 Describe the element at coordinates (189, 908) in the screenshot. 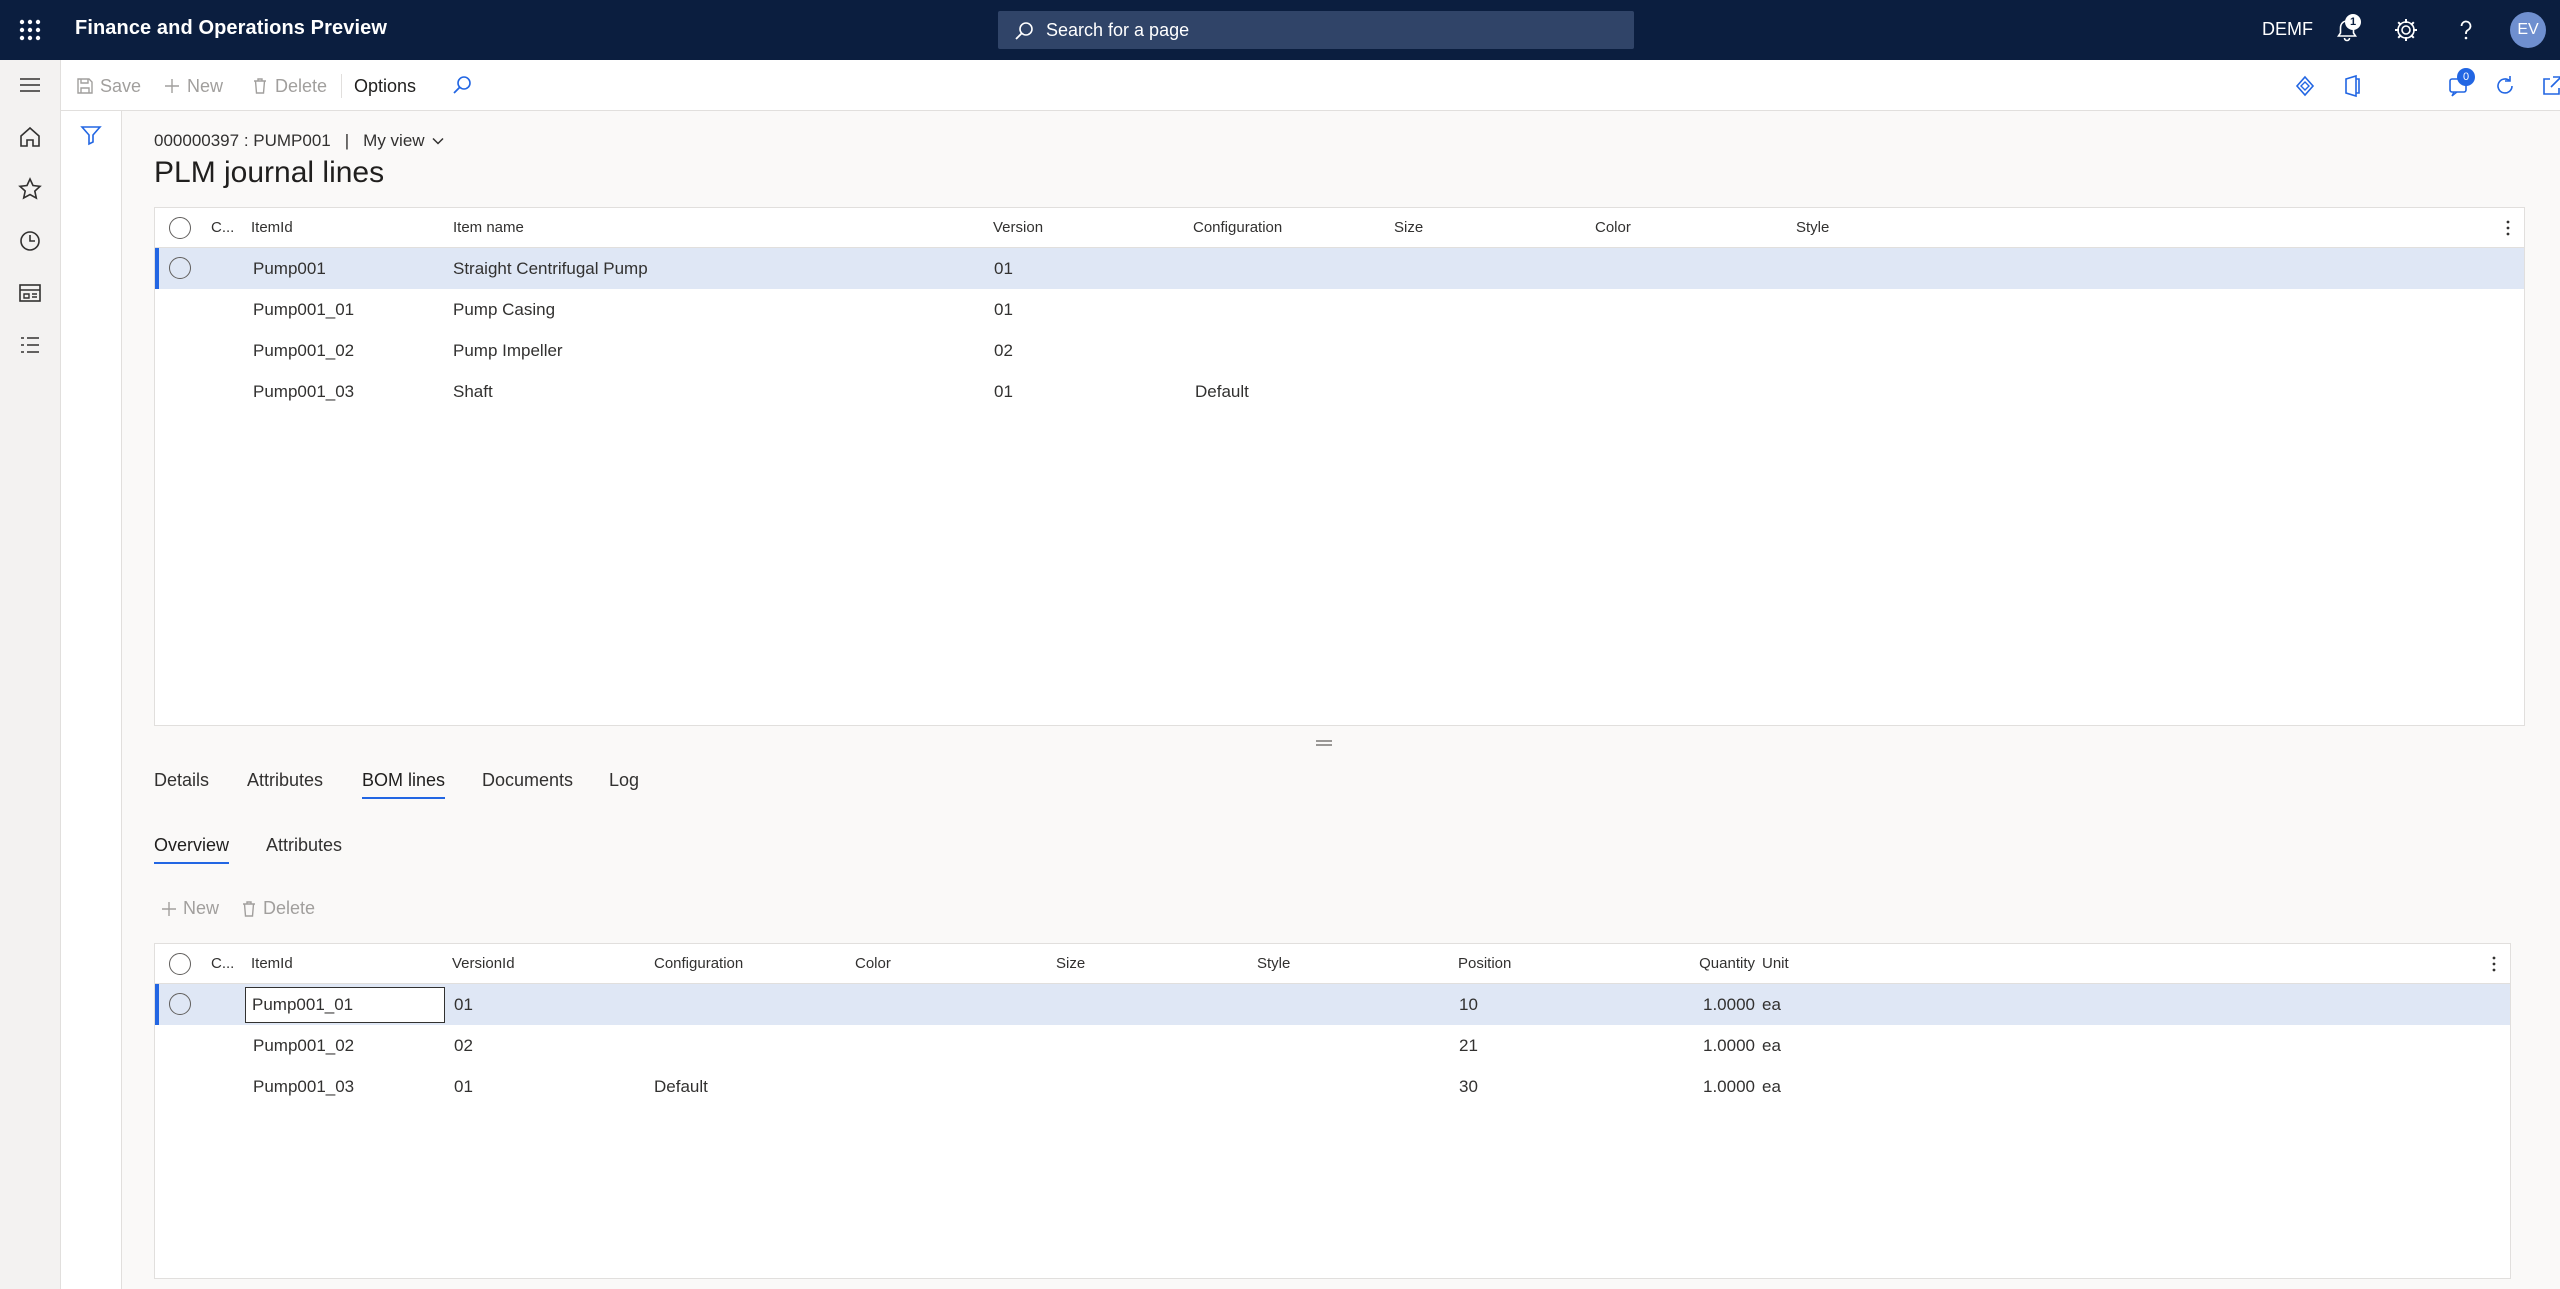

I see `bom-new-button: New` at that location.